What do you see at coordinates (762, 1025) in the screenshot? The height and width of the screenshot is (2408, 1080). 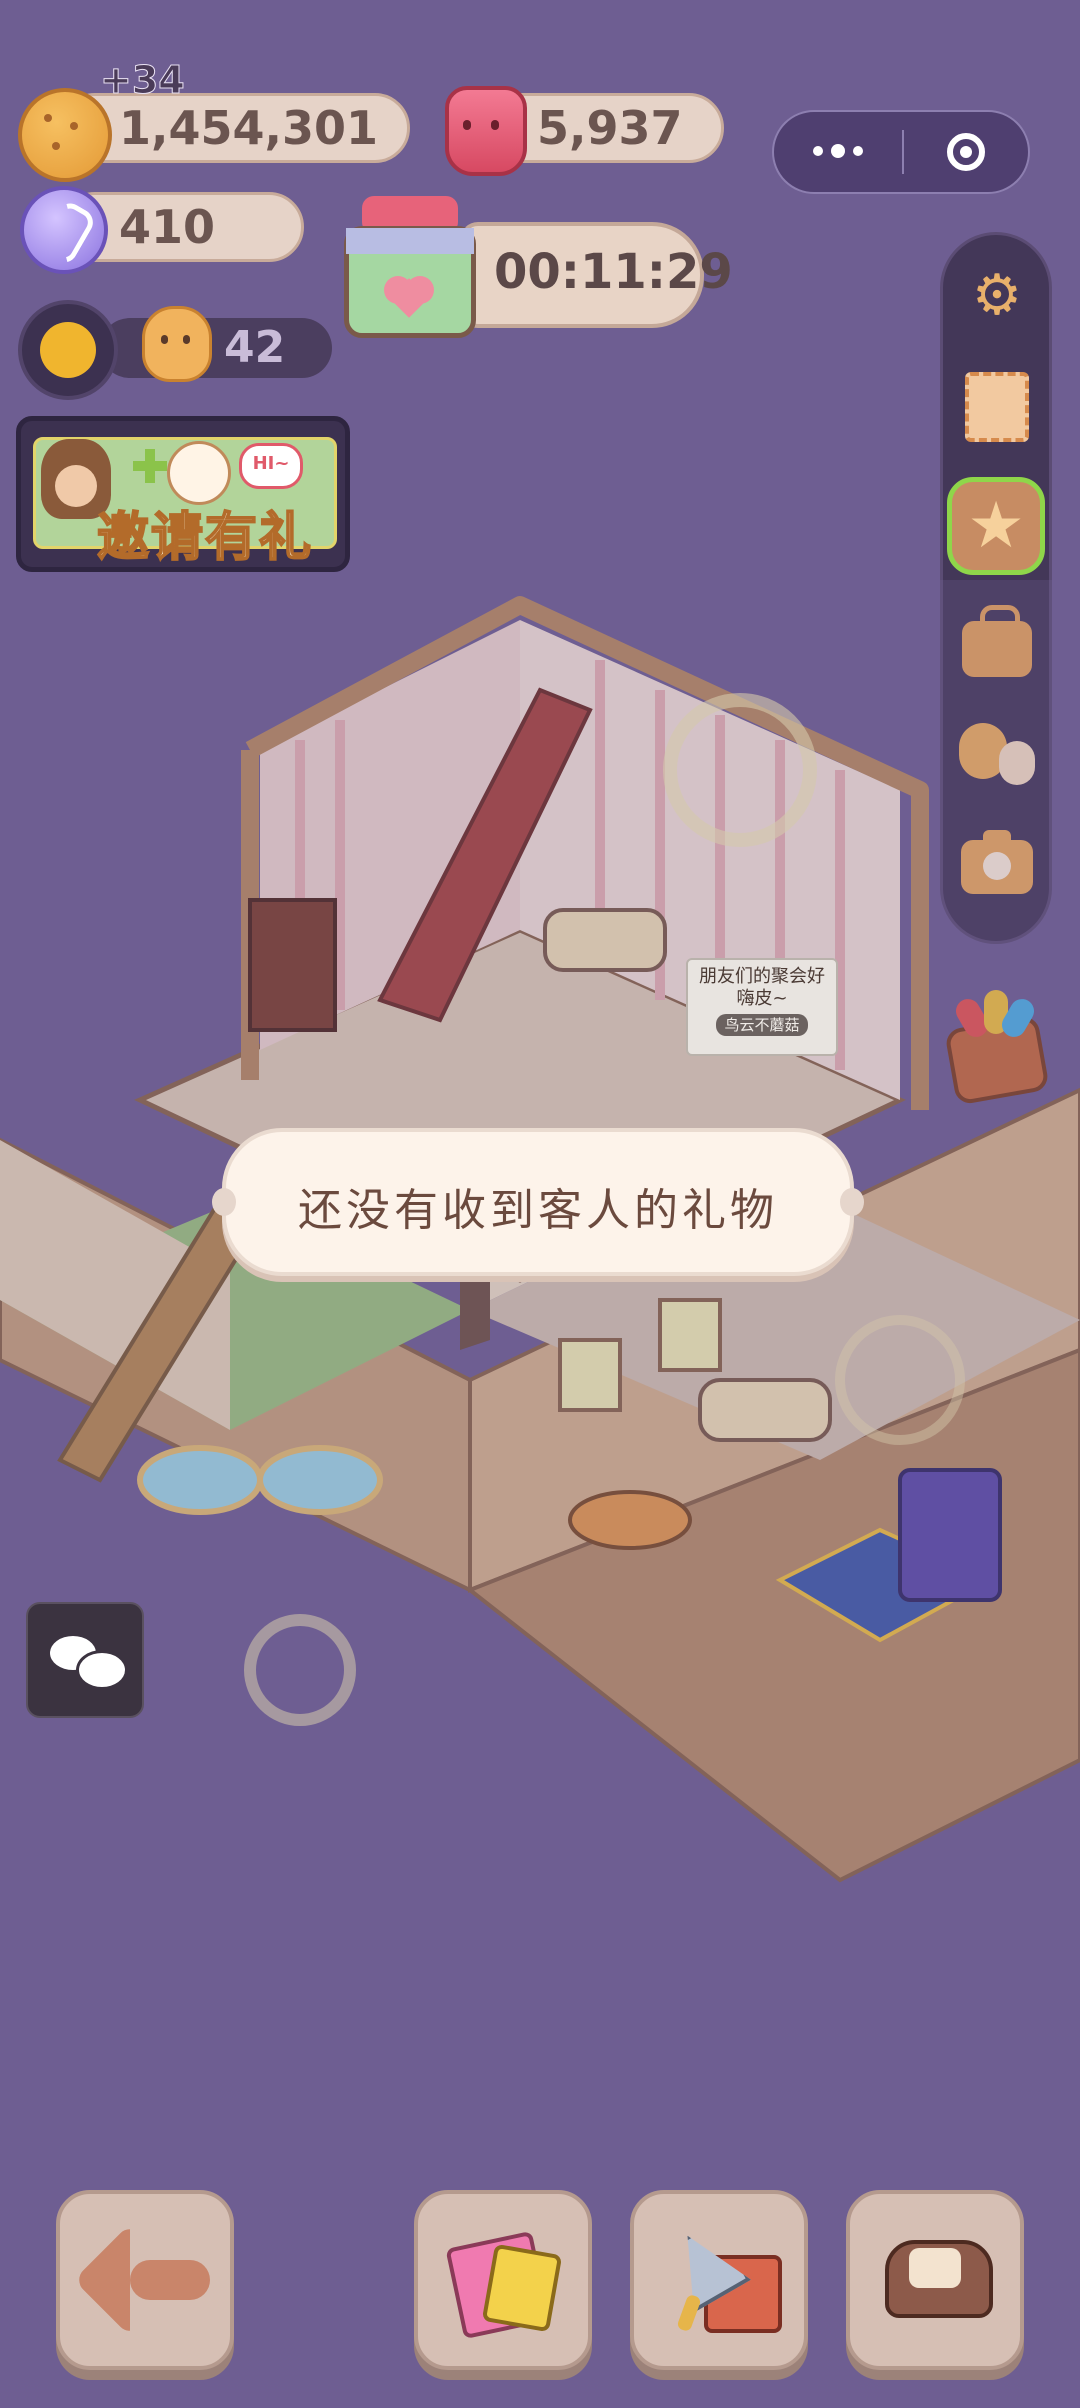 I see `guest-message-author: 鸟云不蘑菇` at bounding box center [762, 1025].